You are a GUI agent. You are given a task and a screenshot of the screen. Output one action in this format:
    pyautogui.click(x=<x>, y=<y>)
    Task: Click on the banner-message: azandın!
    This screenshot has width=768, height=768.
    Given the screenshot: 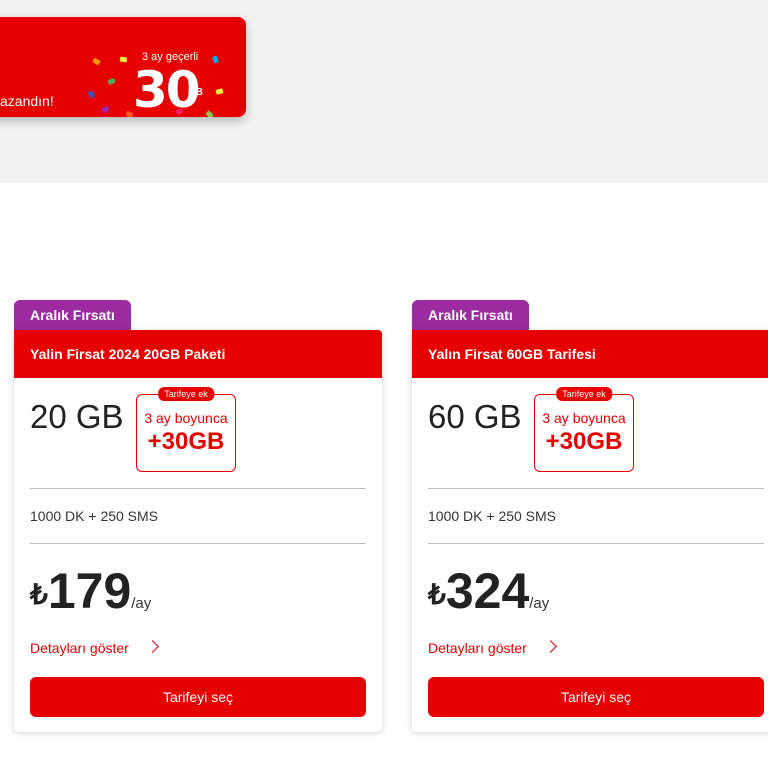 What is the action you would take?
    pyautogui.click(x=27, y=101)
    